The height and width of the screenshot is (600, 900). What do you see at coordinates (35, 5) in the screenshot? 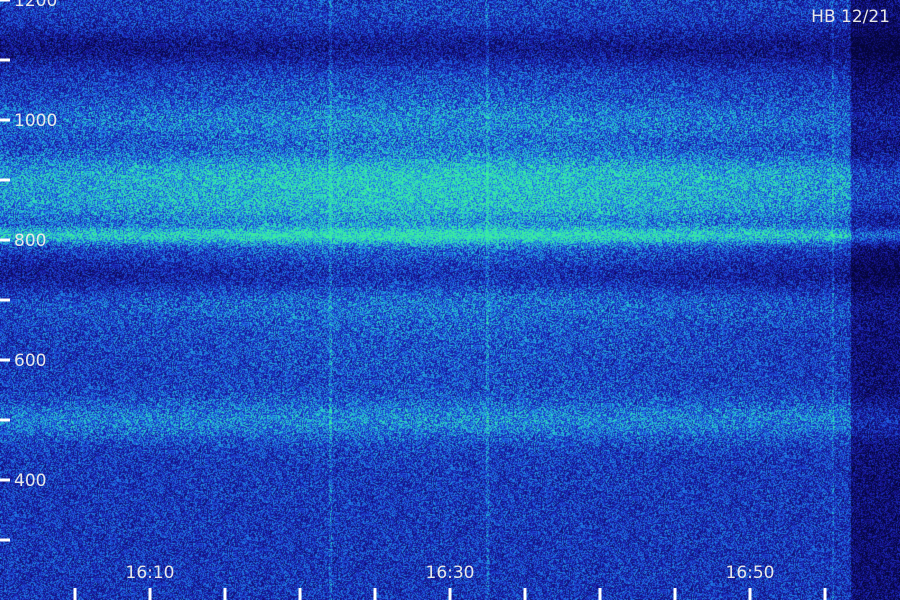
I see `y-tick-label: 1200` at bounding box center [35, 5].